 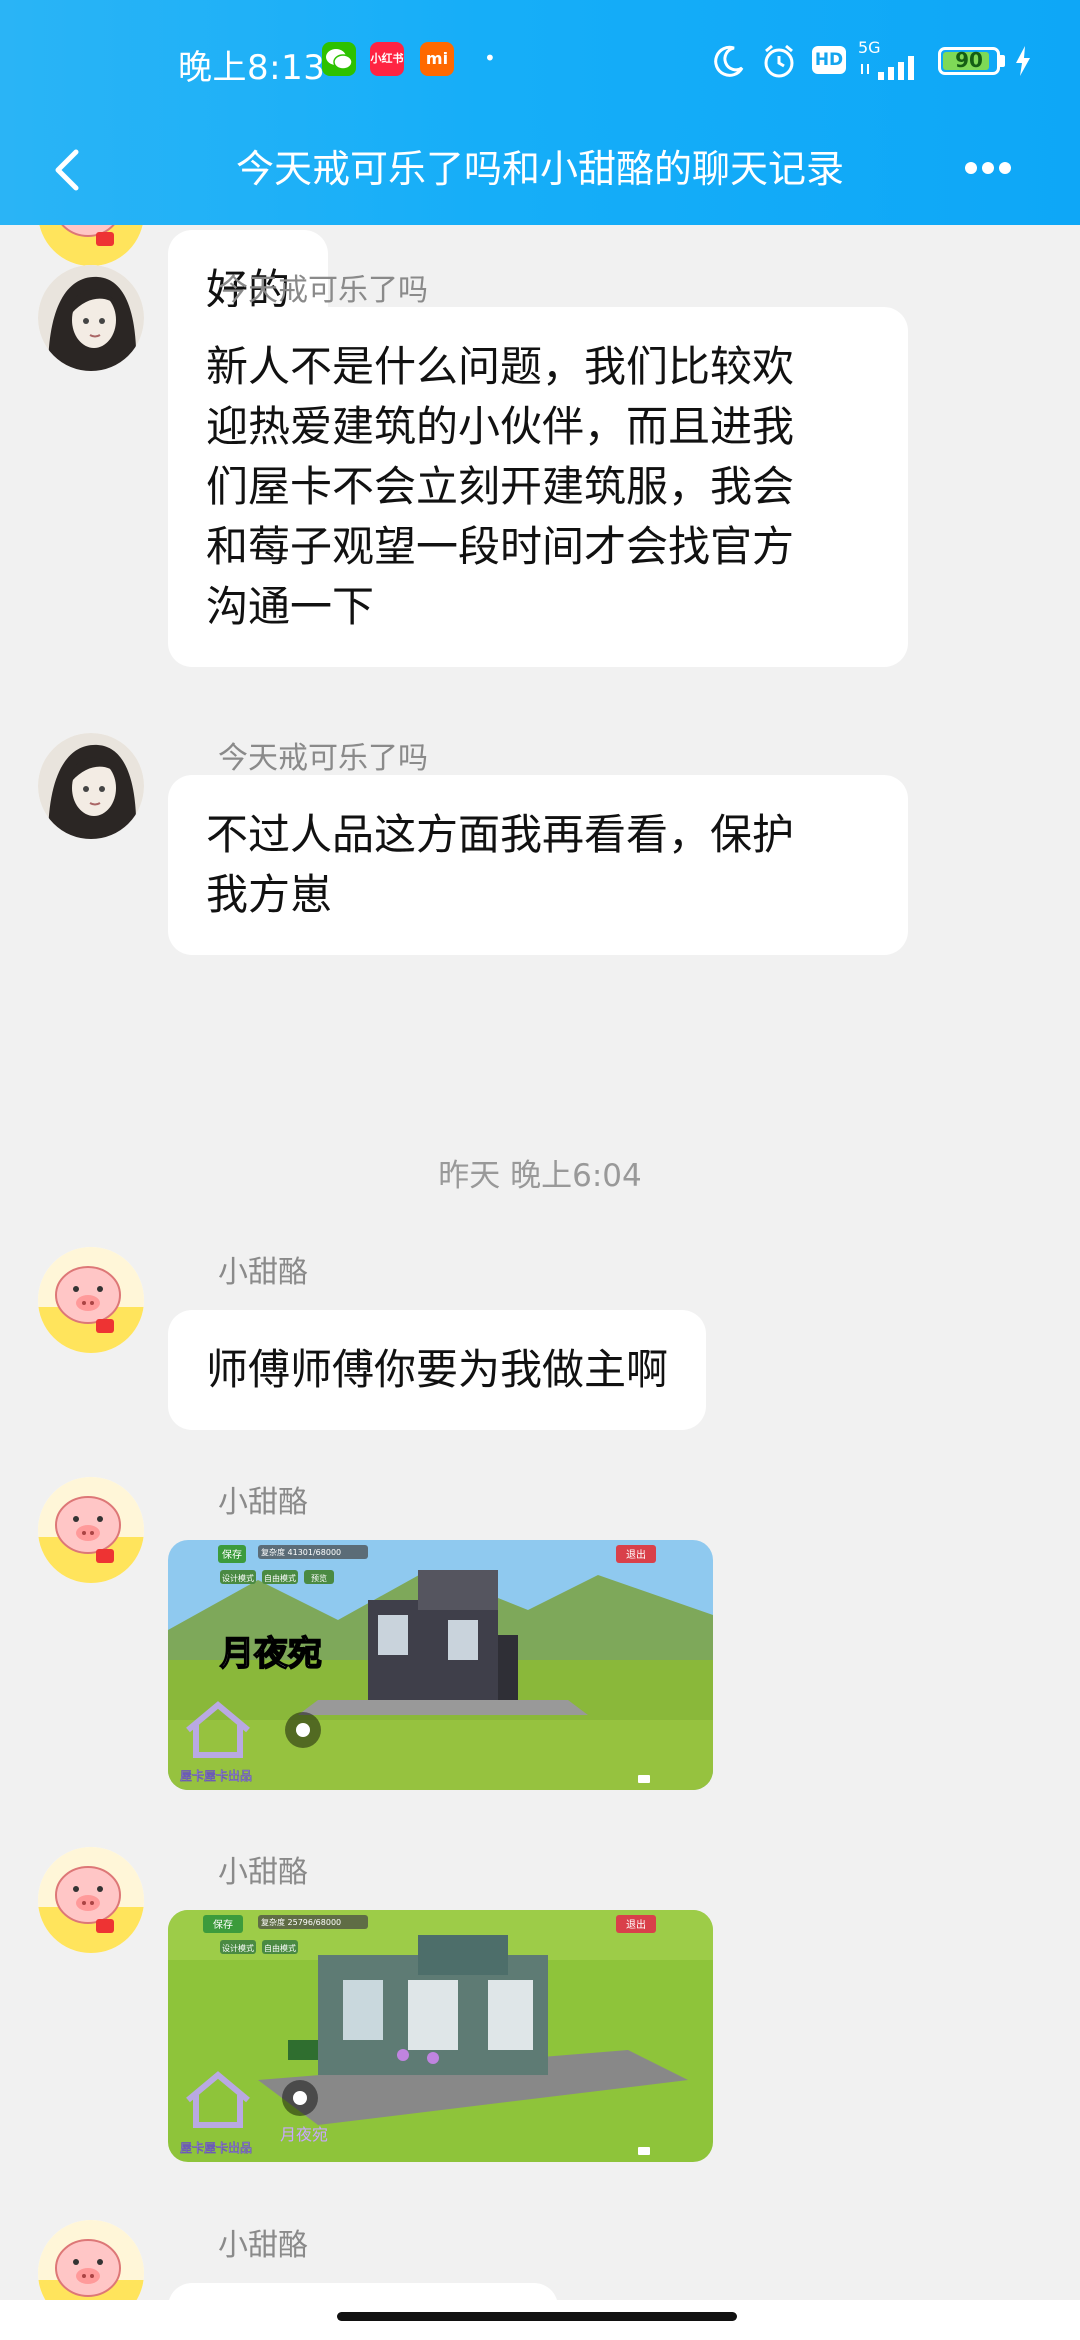 What do you see at coordinates (729, 61) in the screenshot?
I see `moon-icon` at bounding box center [729, 61].